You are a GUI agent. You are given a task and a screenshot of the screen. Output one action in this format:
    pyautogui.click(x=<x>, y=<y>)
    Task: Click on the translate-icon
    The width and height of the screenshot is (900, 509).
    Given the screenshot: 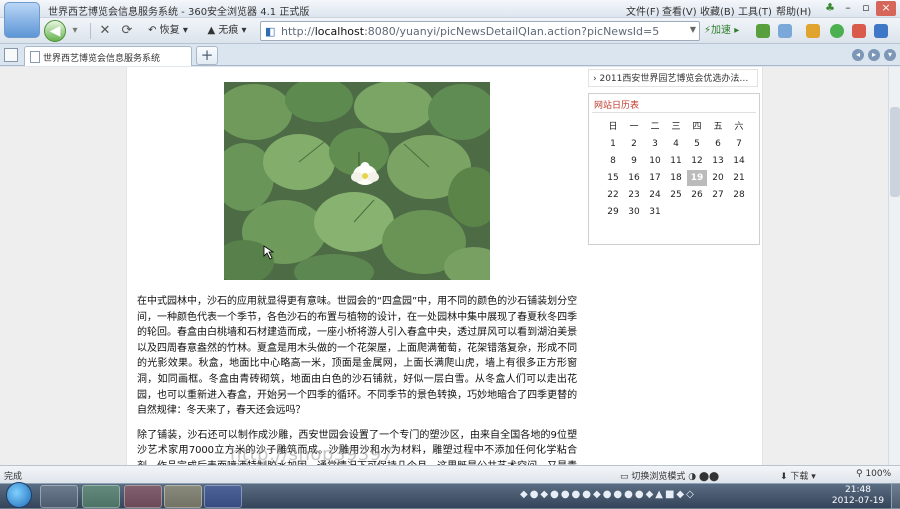 What is the action you would take?
    pyautogui.click(x=859, y=31)
    